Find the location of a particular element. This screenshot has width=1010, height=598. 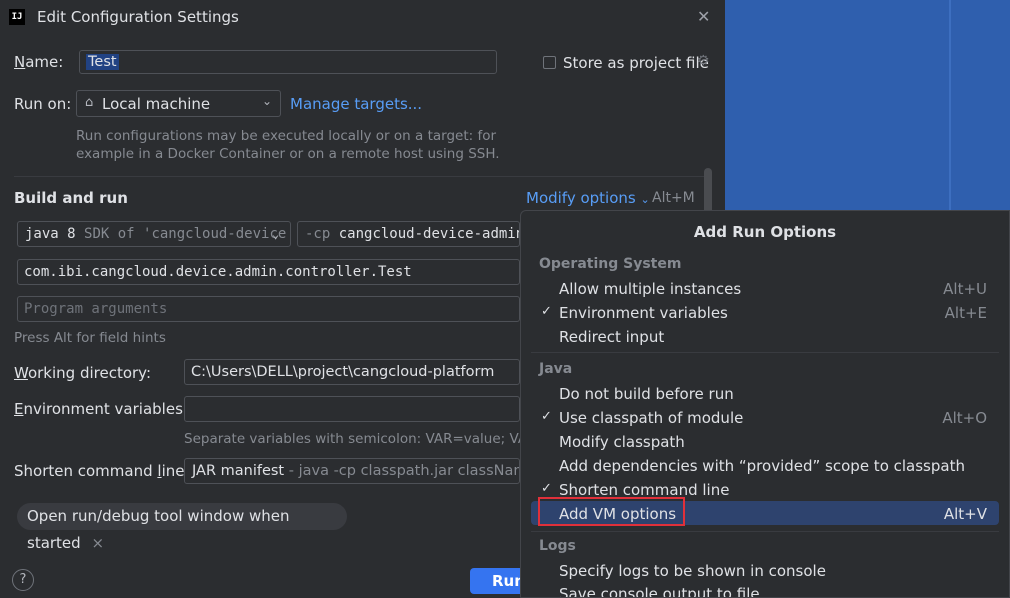

run-on-value: Local machine is located at coordinates (156, 104).